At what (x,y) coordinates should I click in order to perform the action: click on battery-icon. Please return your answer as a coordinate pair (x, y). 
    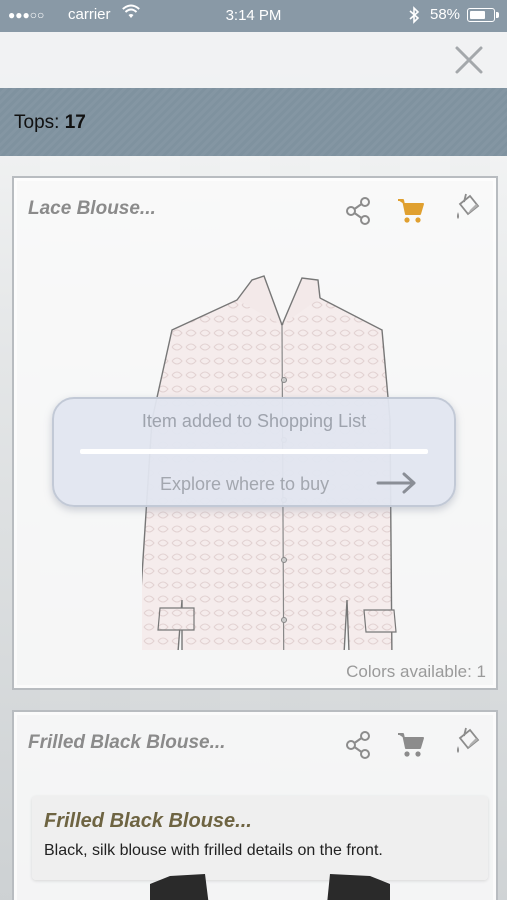
    Looking at the image, I should click on (483, 15).